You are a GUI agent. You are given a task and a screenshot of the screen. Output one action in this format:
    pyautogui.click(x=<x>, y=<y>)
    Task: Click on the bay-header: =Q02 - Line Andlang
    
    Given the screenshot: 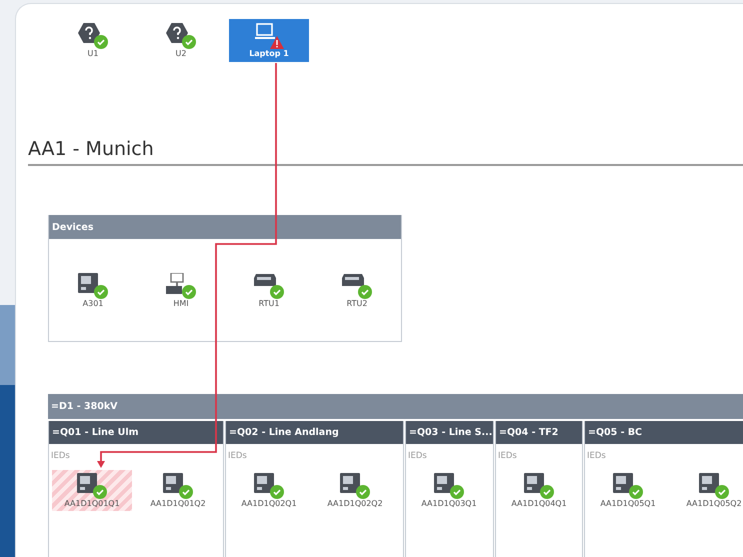 What is the action you would take?
    pyautogui.click(x=314, y=432)
    